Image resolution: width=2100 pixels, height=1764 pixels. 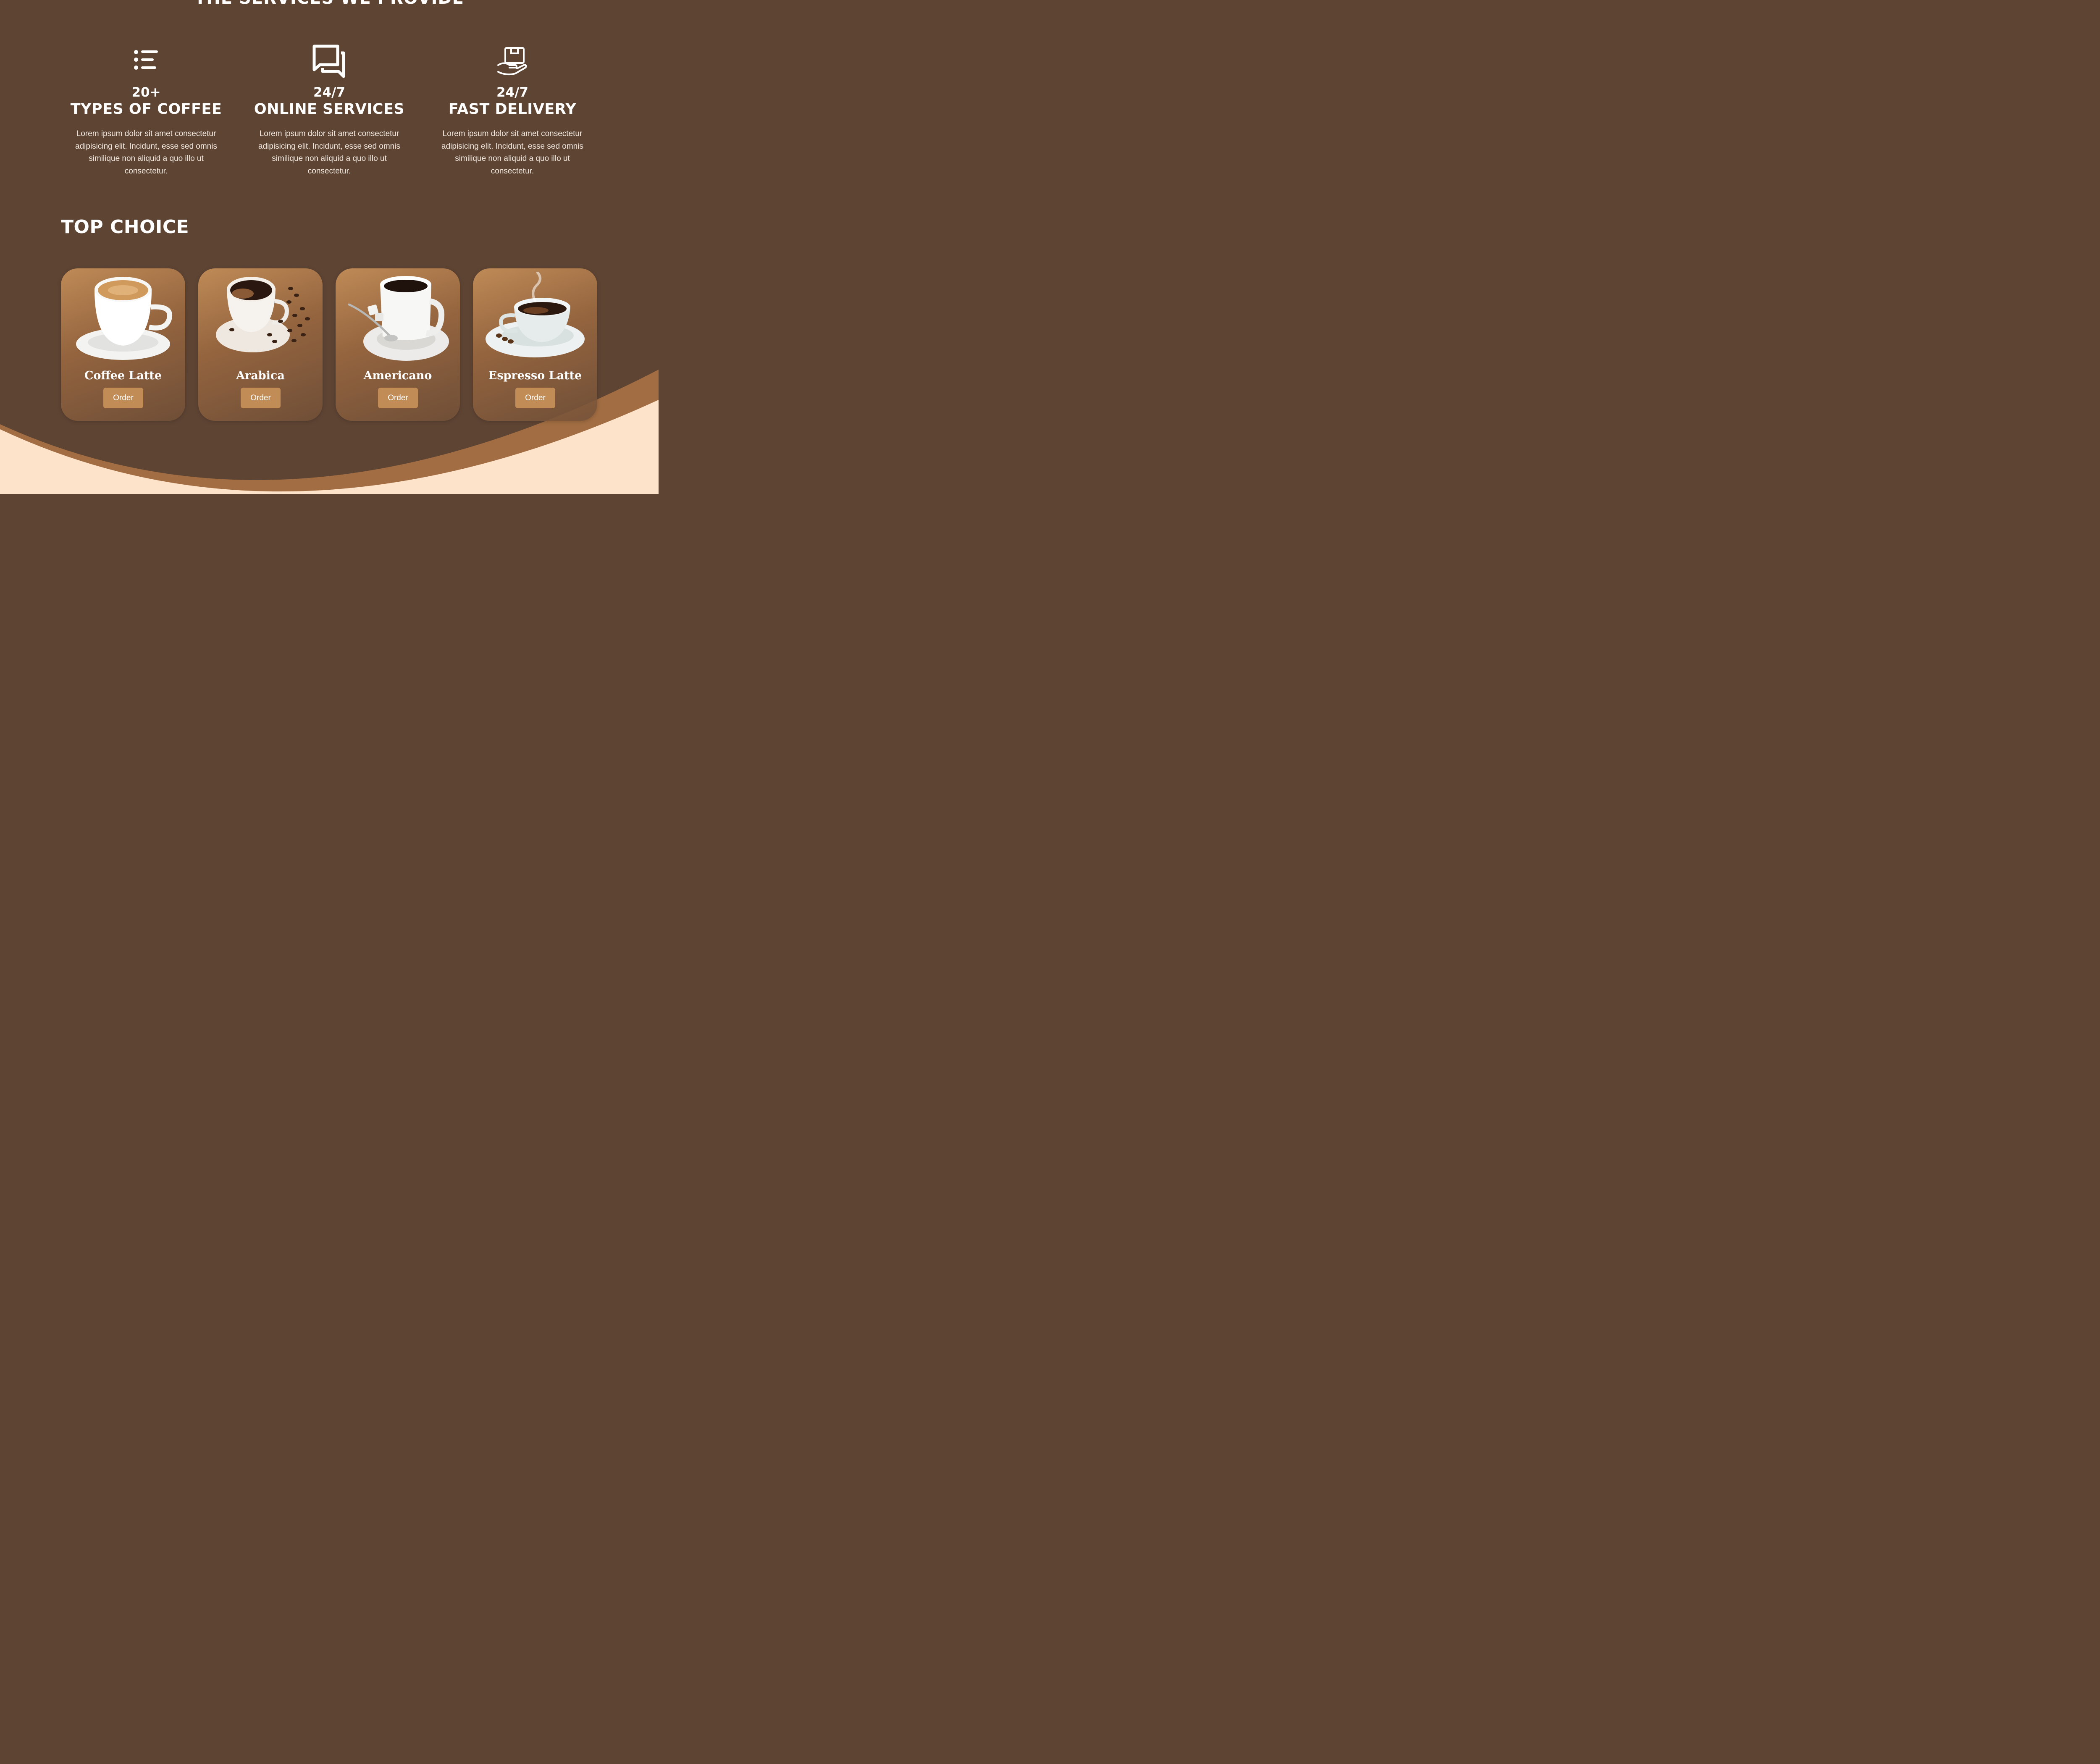 I want to click on product-name: Americano, so click(x=397, y=375).